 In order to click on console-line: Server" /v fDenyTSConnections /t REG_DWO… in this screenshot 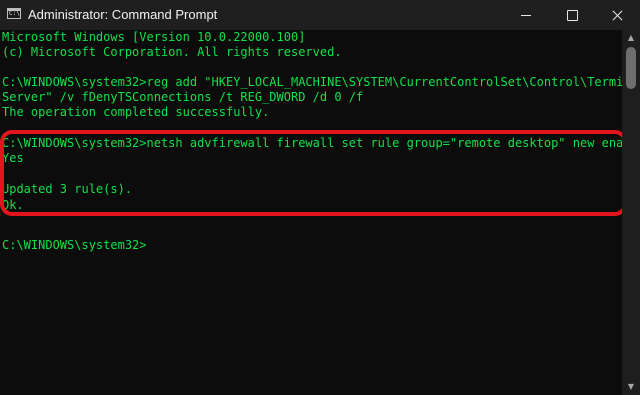, I will do `click(183, 97)`.